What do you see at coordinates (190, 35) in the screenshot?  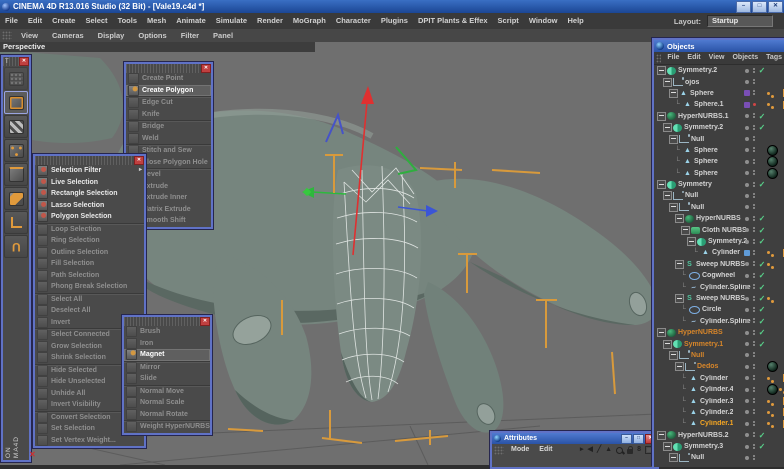 I see `viewport-menu-filter: Filter` at bounding box center [190, 35].